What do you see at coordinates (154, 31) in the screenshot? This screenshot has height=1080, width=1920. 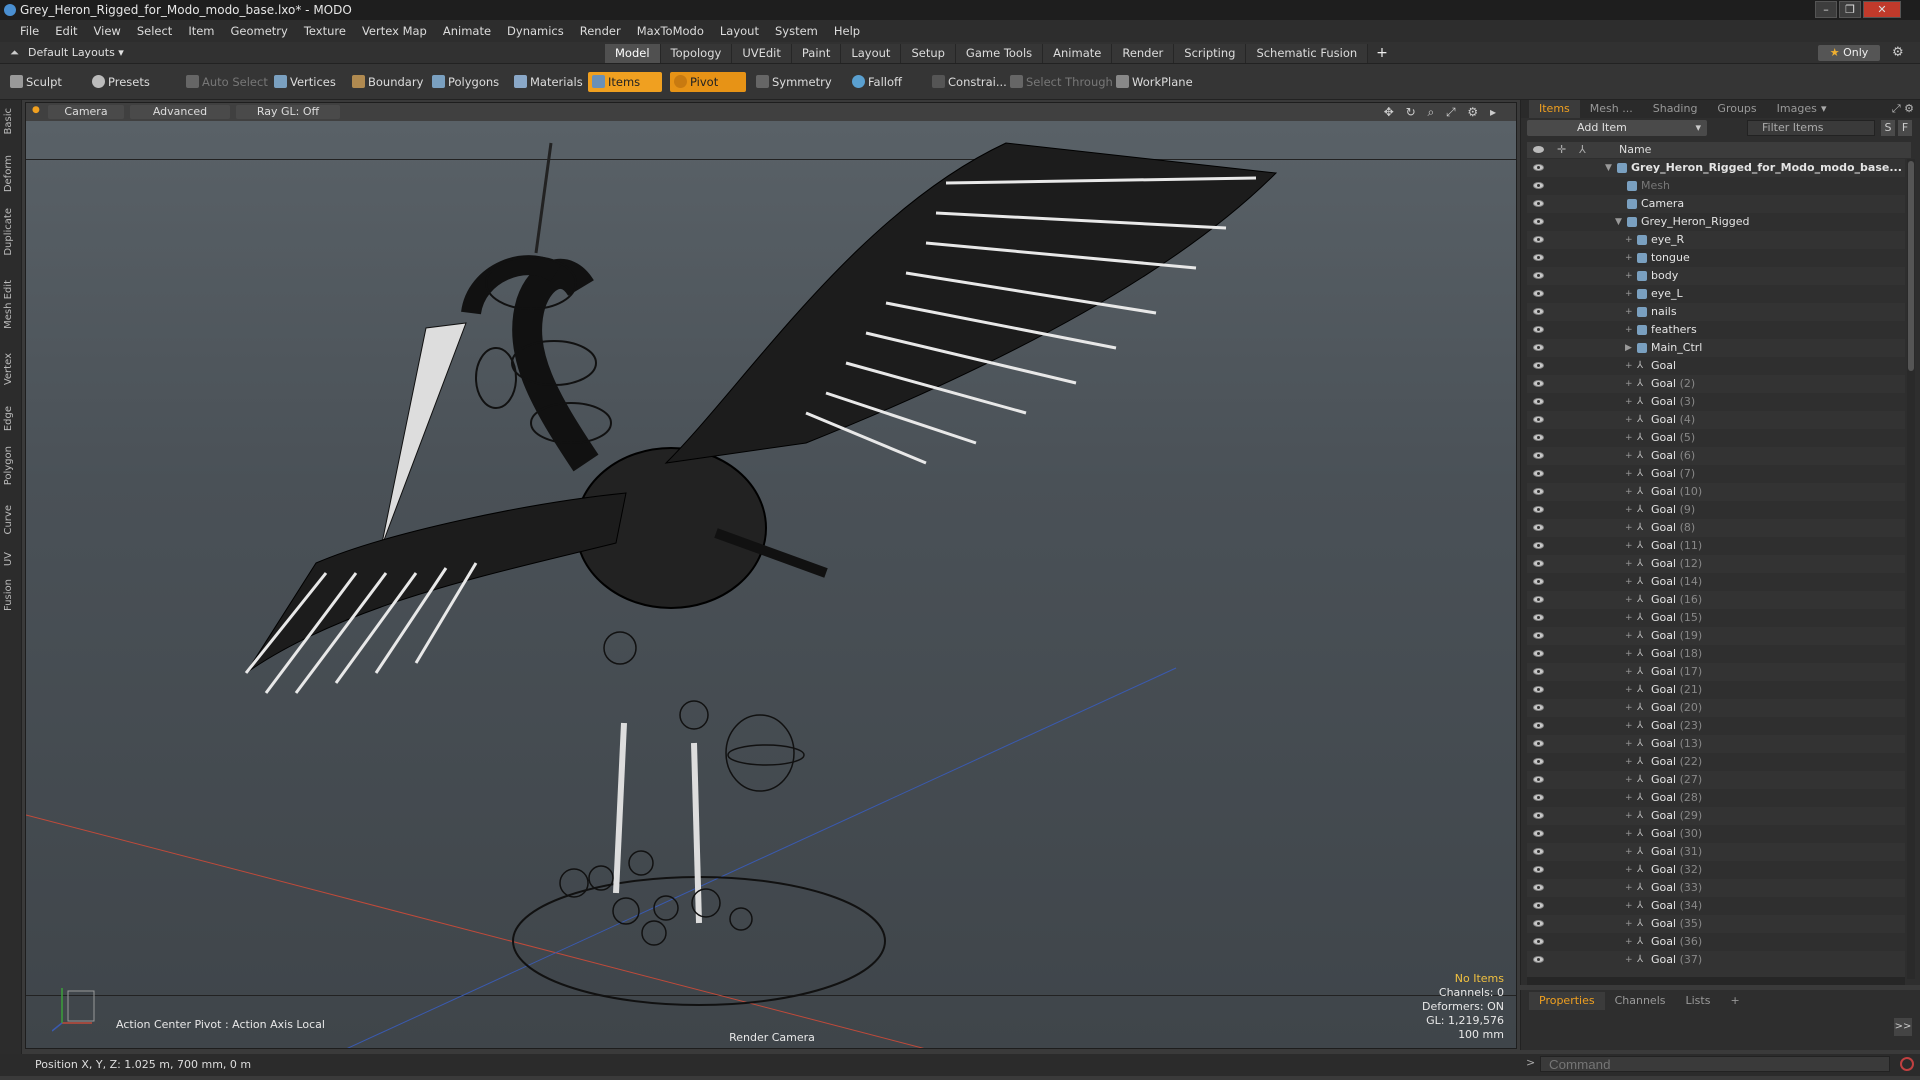 I see `menu-select: Select` at bounding box center [154, 31].